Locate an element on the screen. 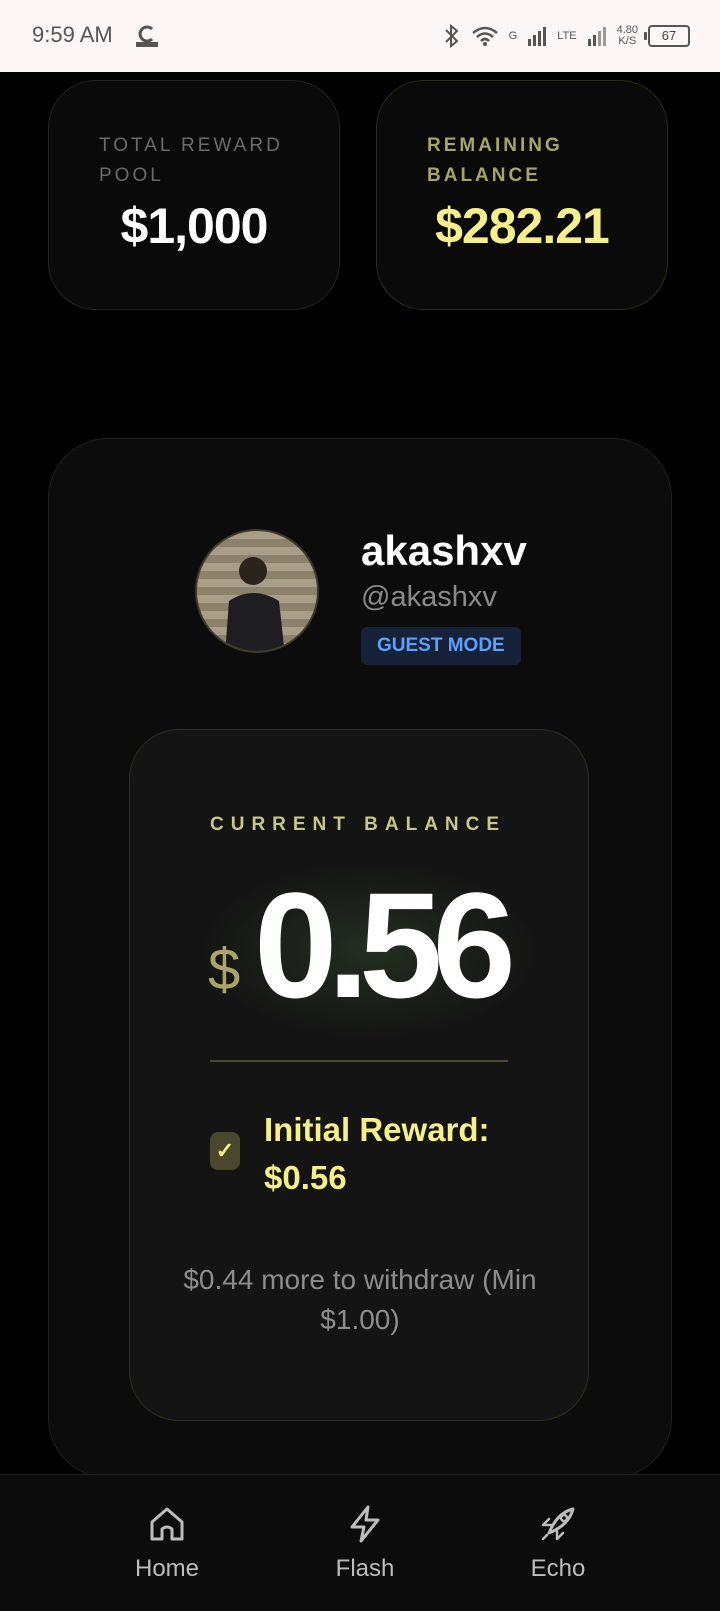  signal-icon is located at coordinates (537, 36).